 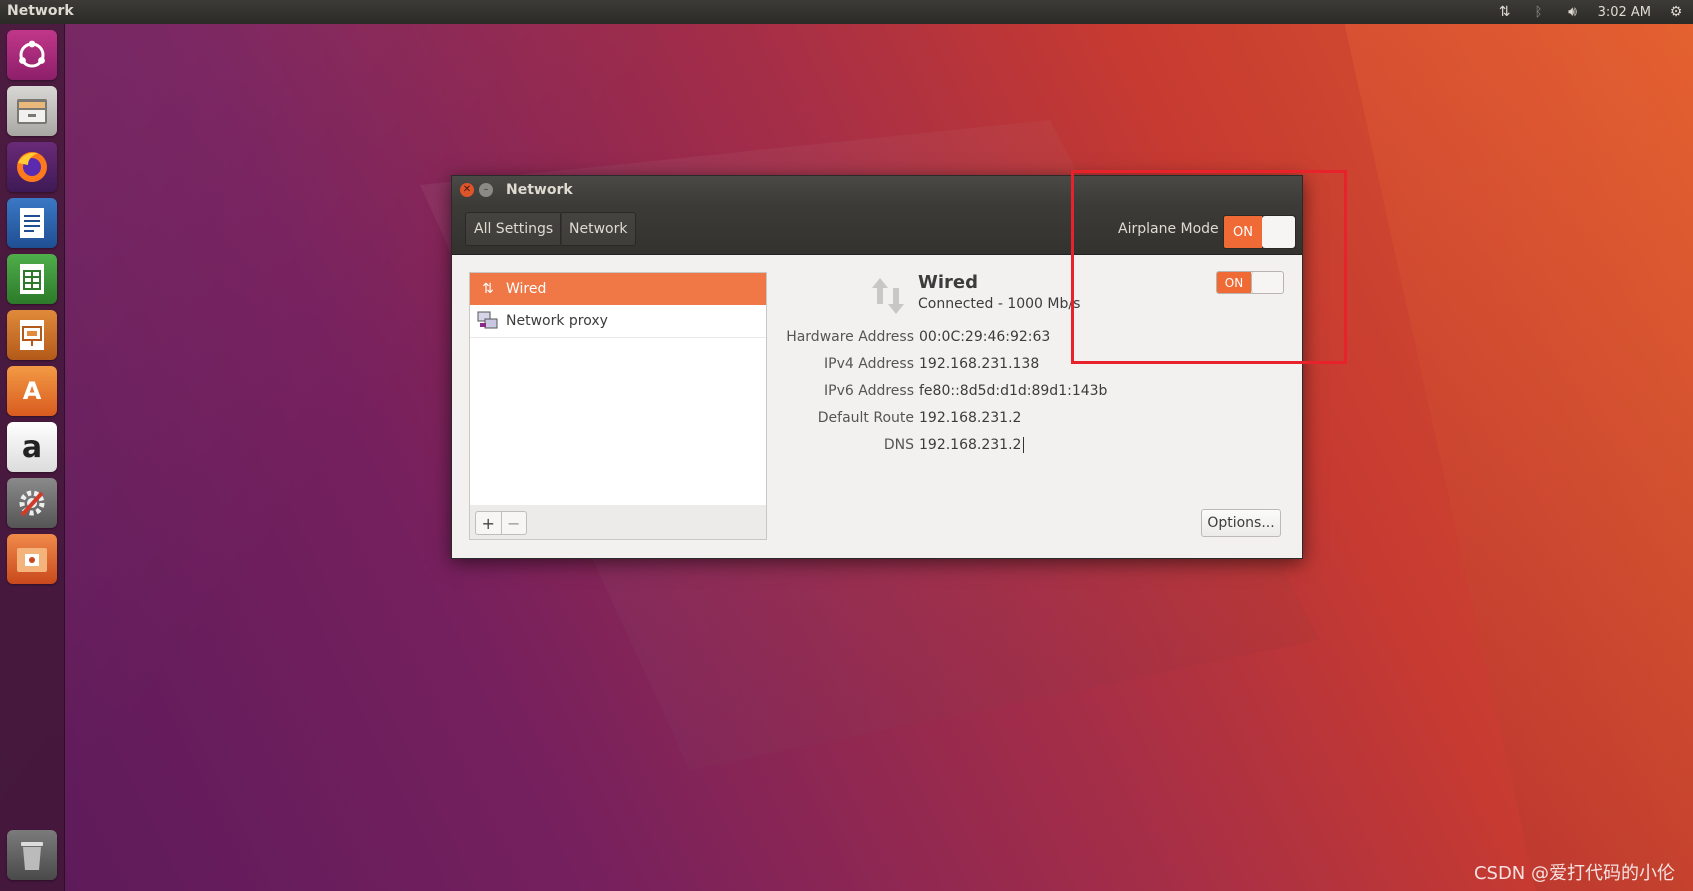 What do you see at coordinates (32, 503) in the screenshot?
I see `system-settings-icon` at bounding box center [32, 503].